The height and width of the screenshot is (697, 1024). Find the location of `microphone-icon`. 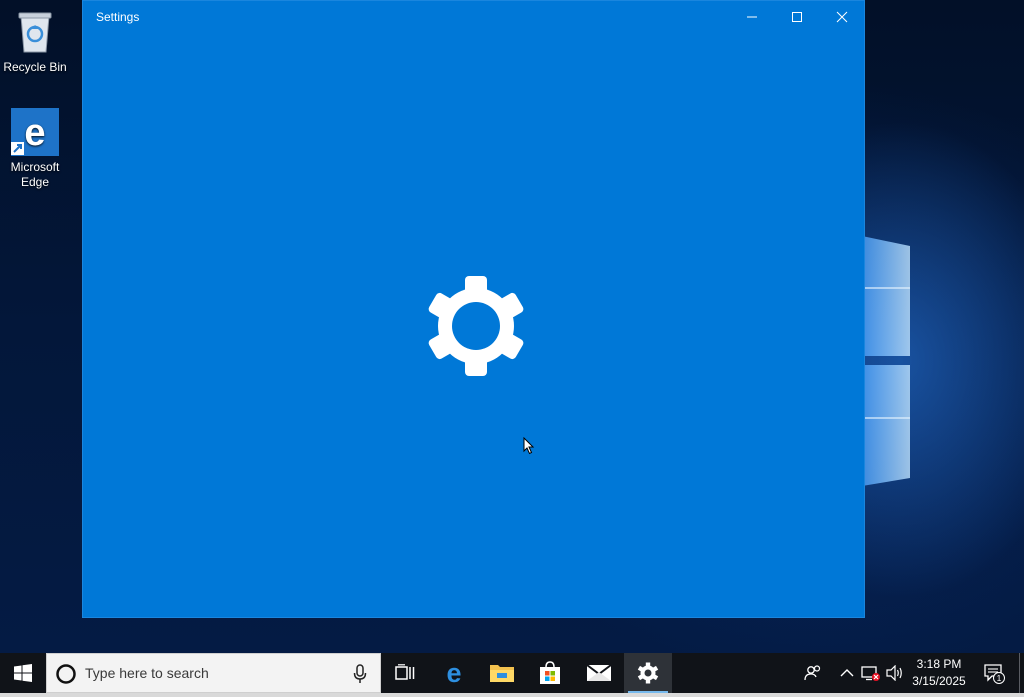

microphone-icon is located at coordinates (360, 674).